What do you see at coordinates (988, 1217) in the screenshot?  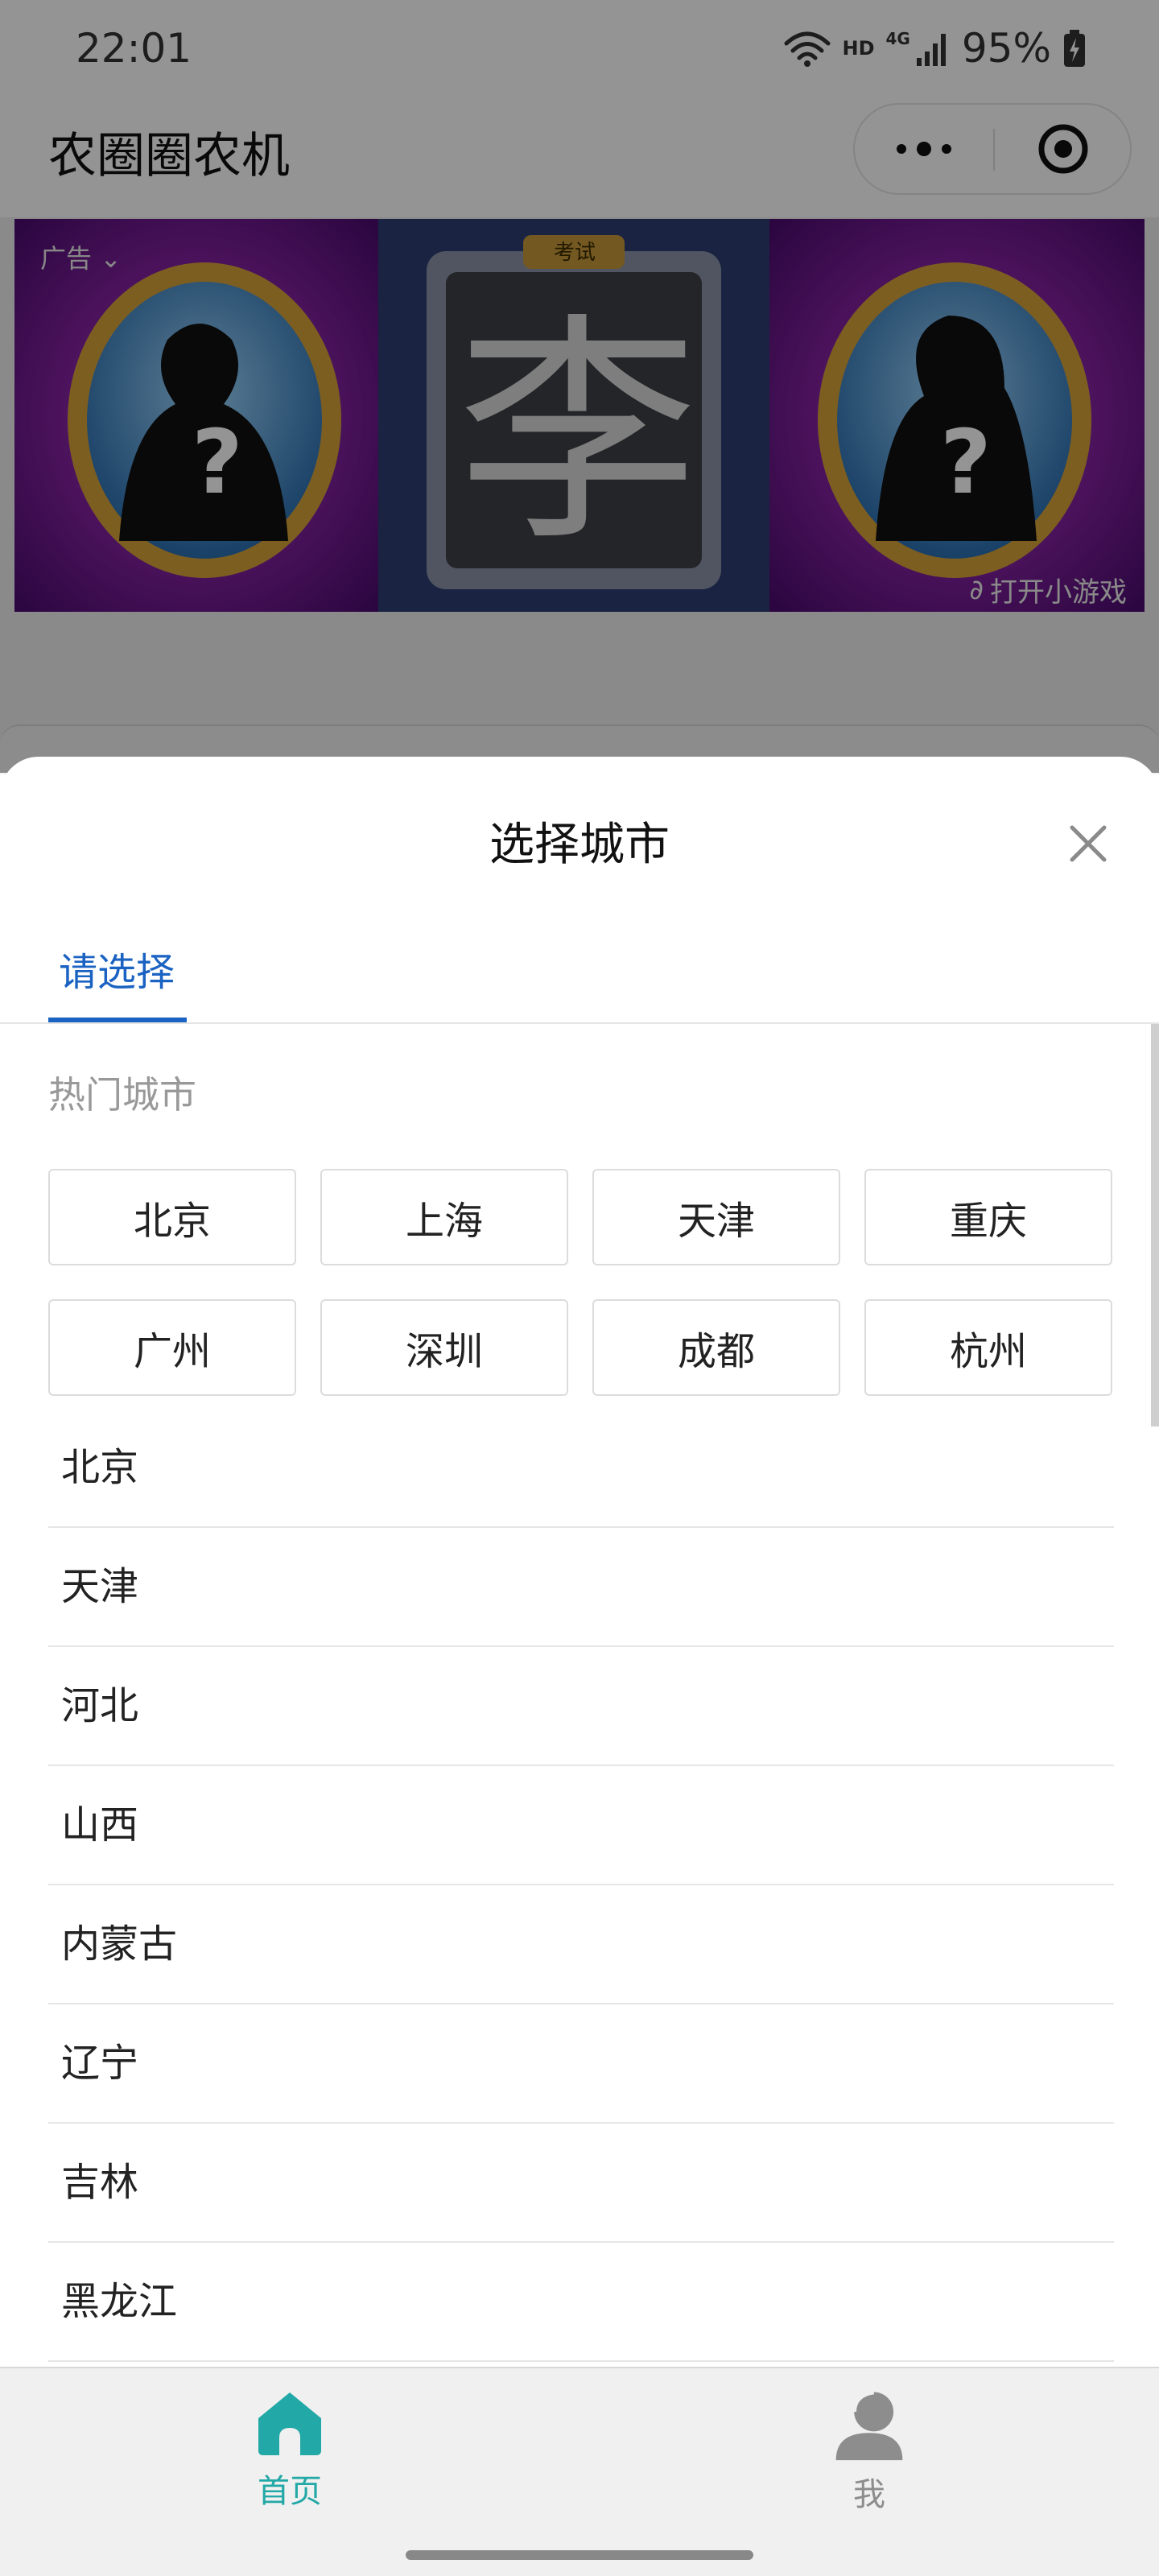 I see `hot-city-button: 重庆` at bounding box center [988, 1217].